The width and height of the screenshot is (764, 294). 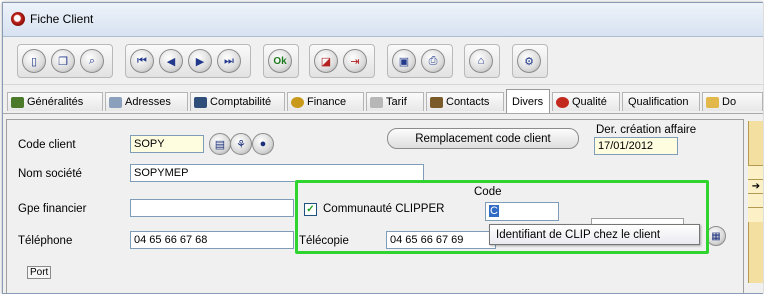 I want to click on price-tag-icon, so click(x=376, y=102).